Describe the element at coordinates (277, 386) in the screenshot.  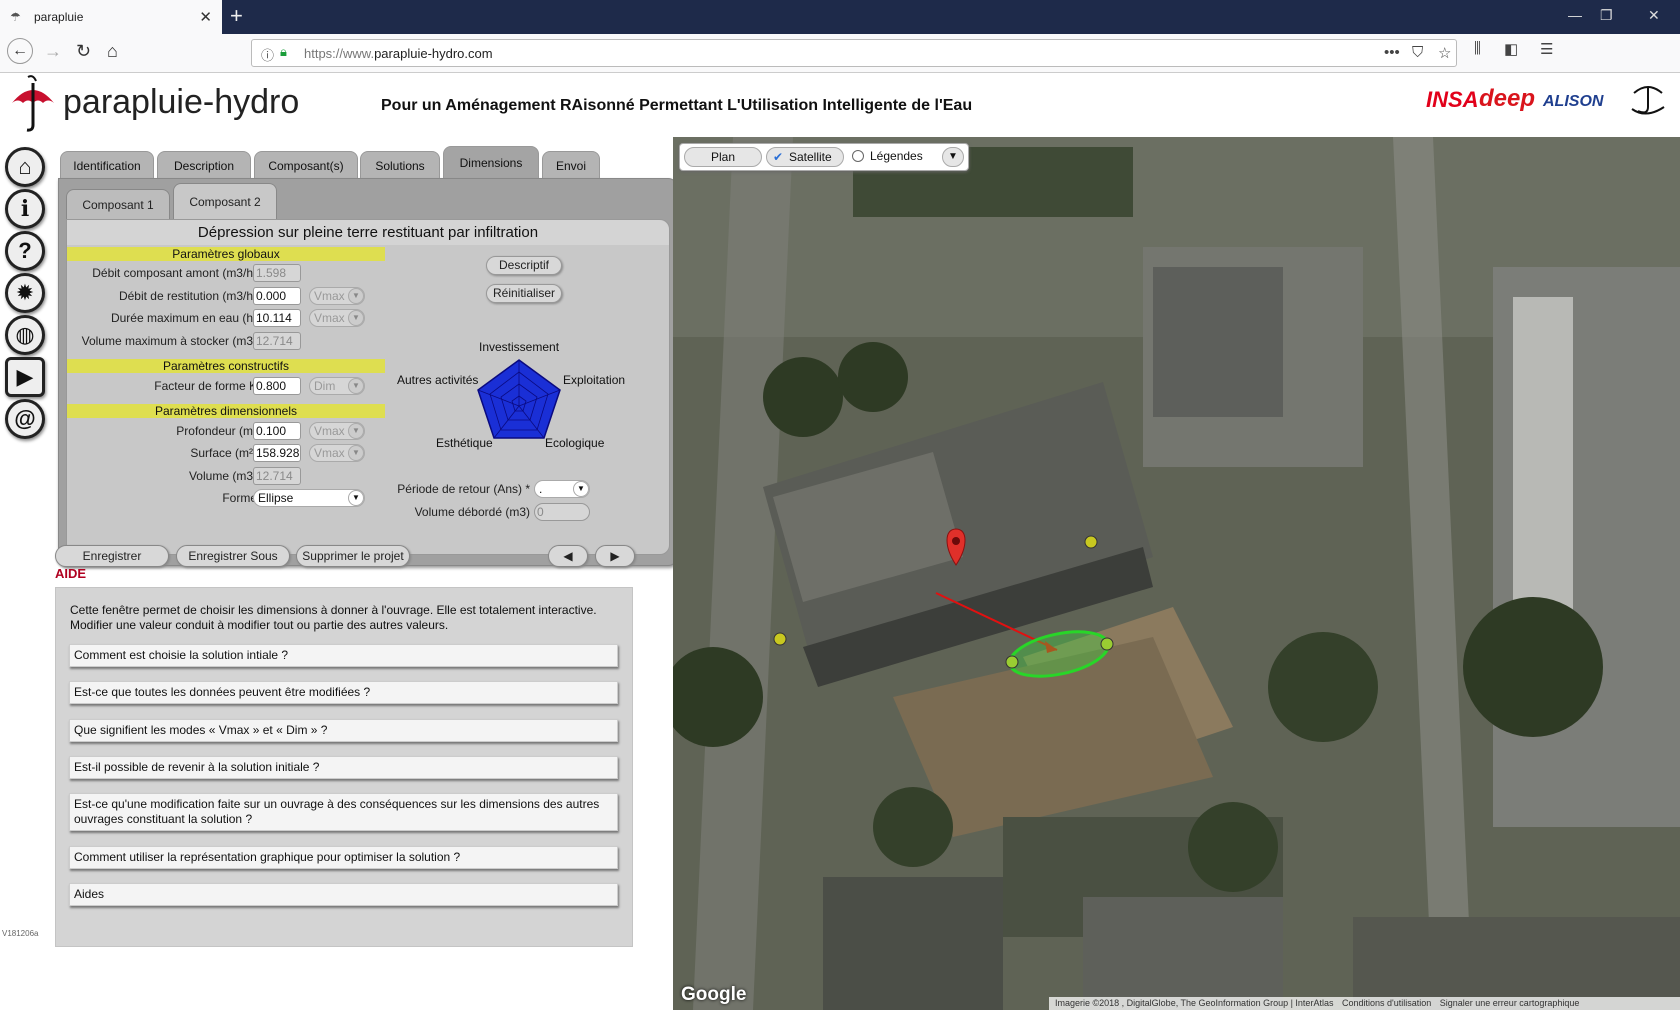
I see `input-facteur-forme: 0.800` at that location.